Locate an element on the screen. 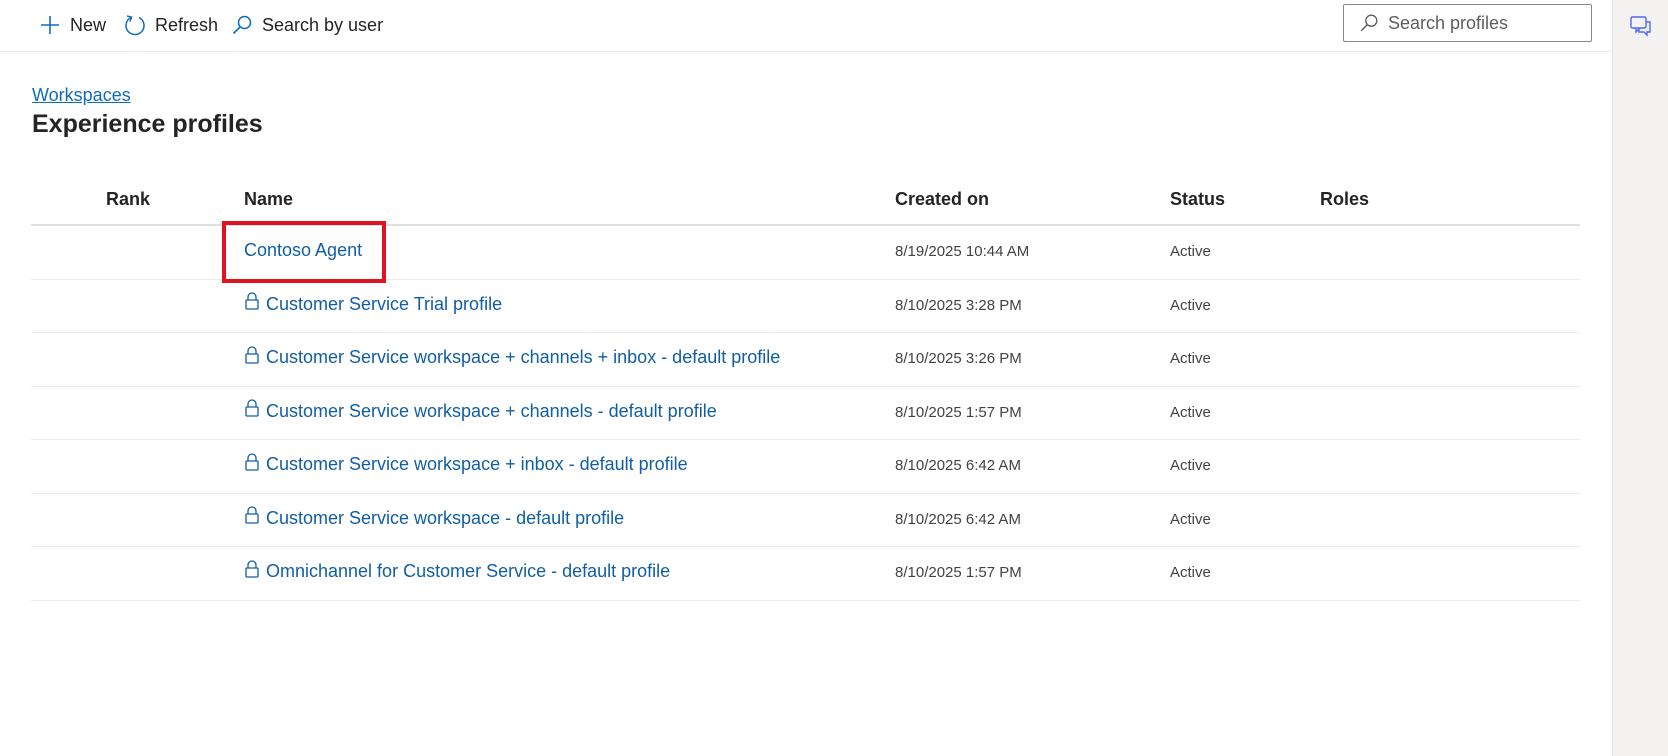  command-bar: New Refresh Search by user is located at coordinates (806, 26).